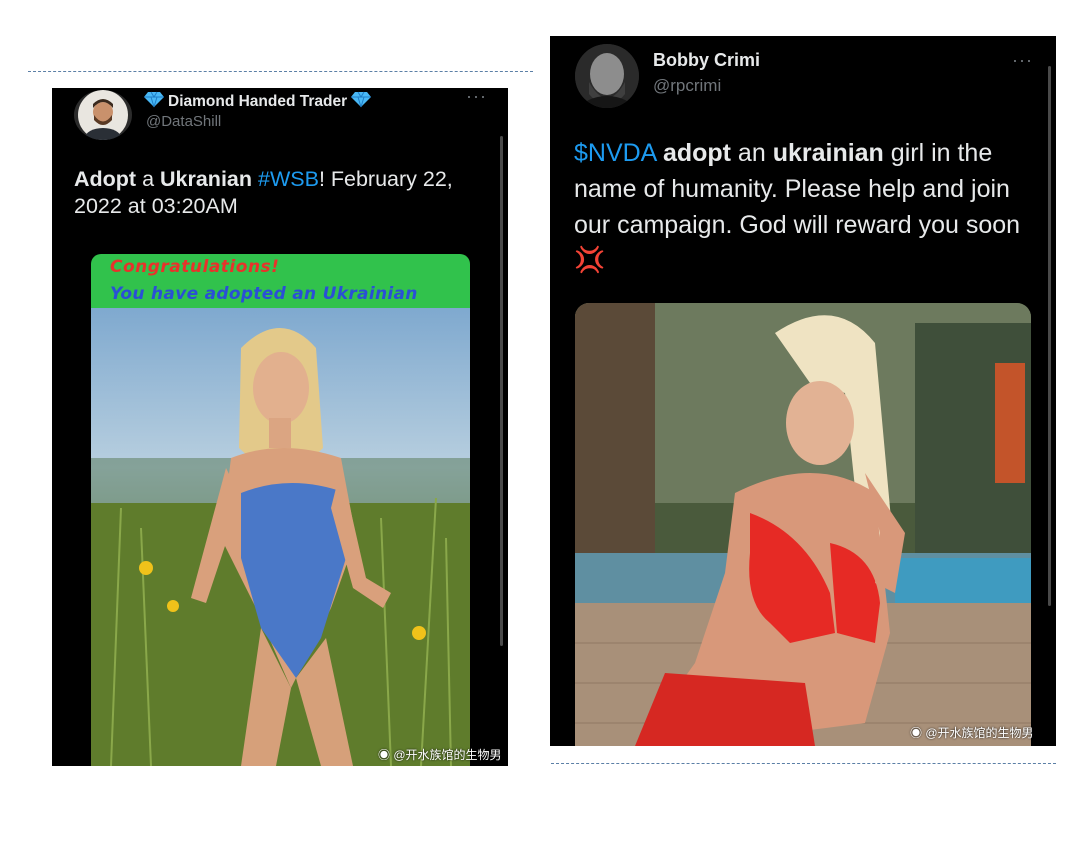 The width and height of the screenshot is (1080, 850). Describe the element at coordinates (183, 121) in the screenshot. I see `left-handle: @DataShill` at that location.